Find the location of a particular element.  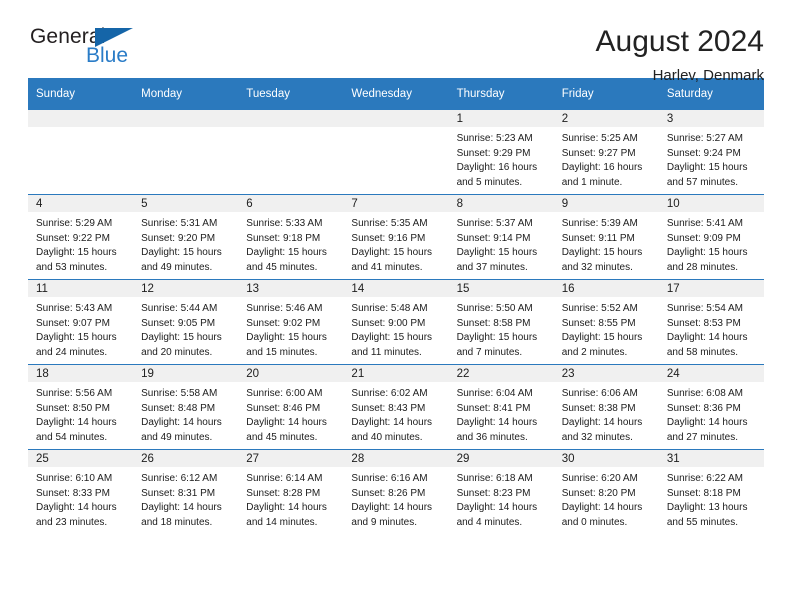

sunset-time: Sunset: 9:14 PM is located at coordinates (493, 238).